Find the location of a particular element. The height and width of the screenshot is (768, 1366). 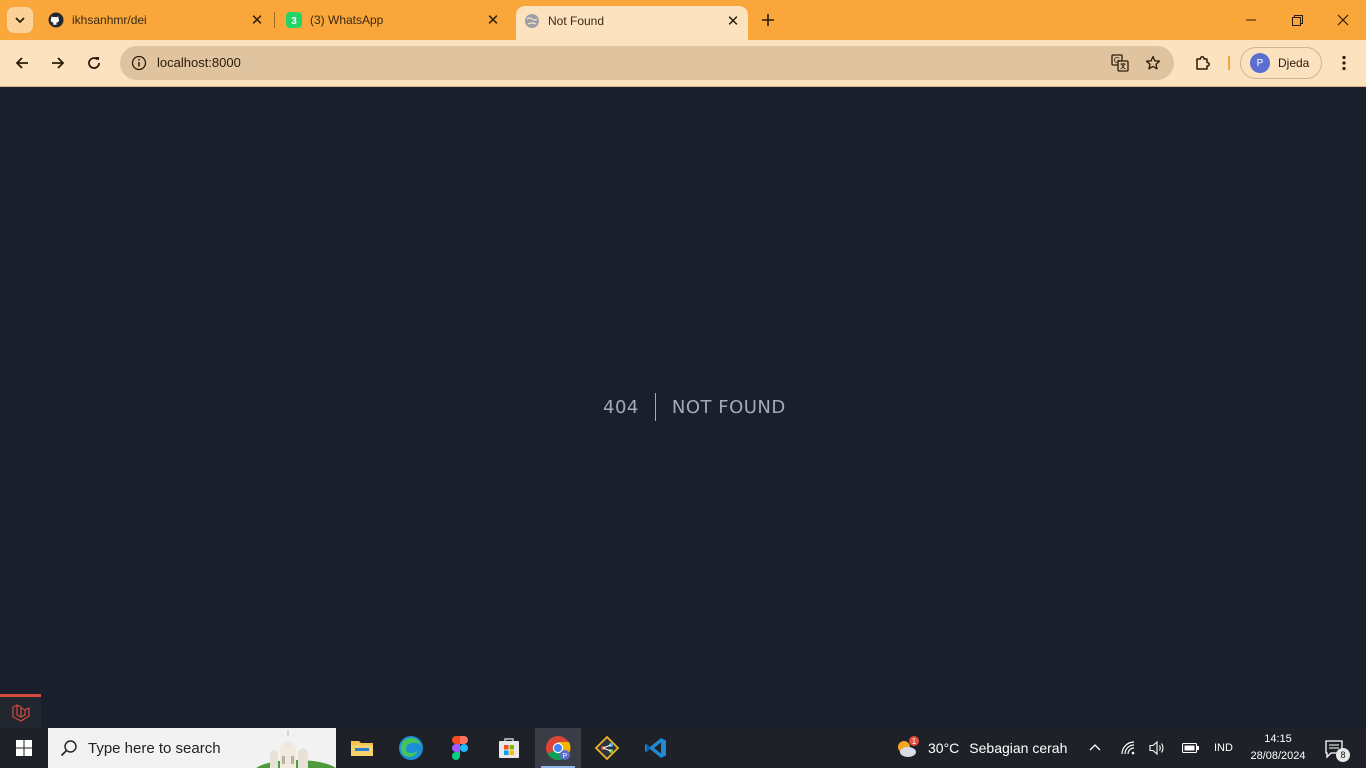

chrome-icon: P is located at coordinates (558, 748).